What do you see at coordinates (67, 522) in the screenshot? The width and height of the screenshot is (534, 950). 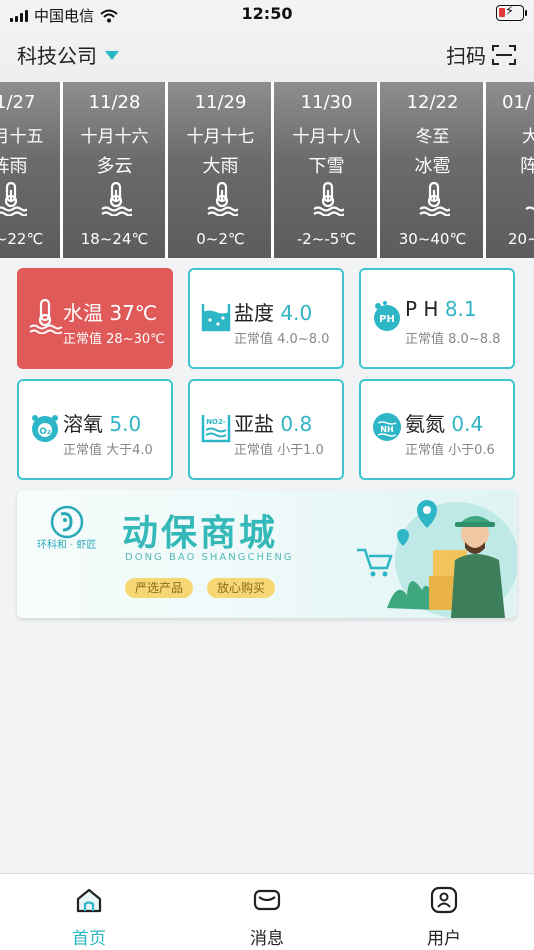 I see `brand-logo-icon` at bounding box center [67, 522].